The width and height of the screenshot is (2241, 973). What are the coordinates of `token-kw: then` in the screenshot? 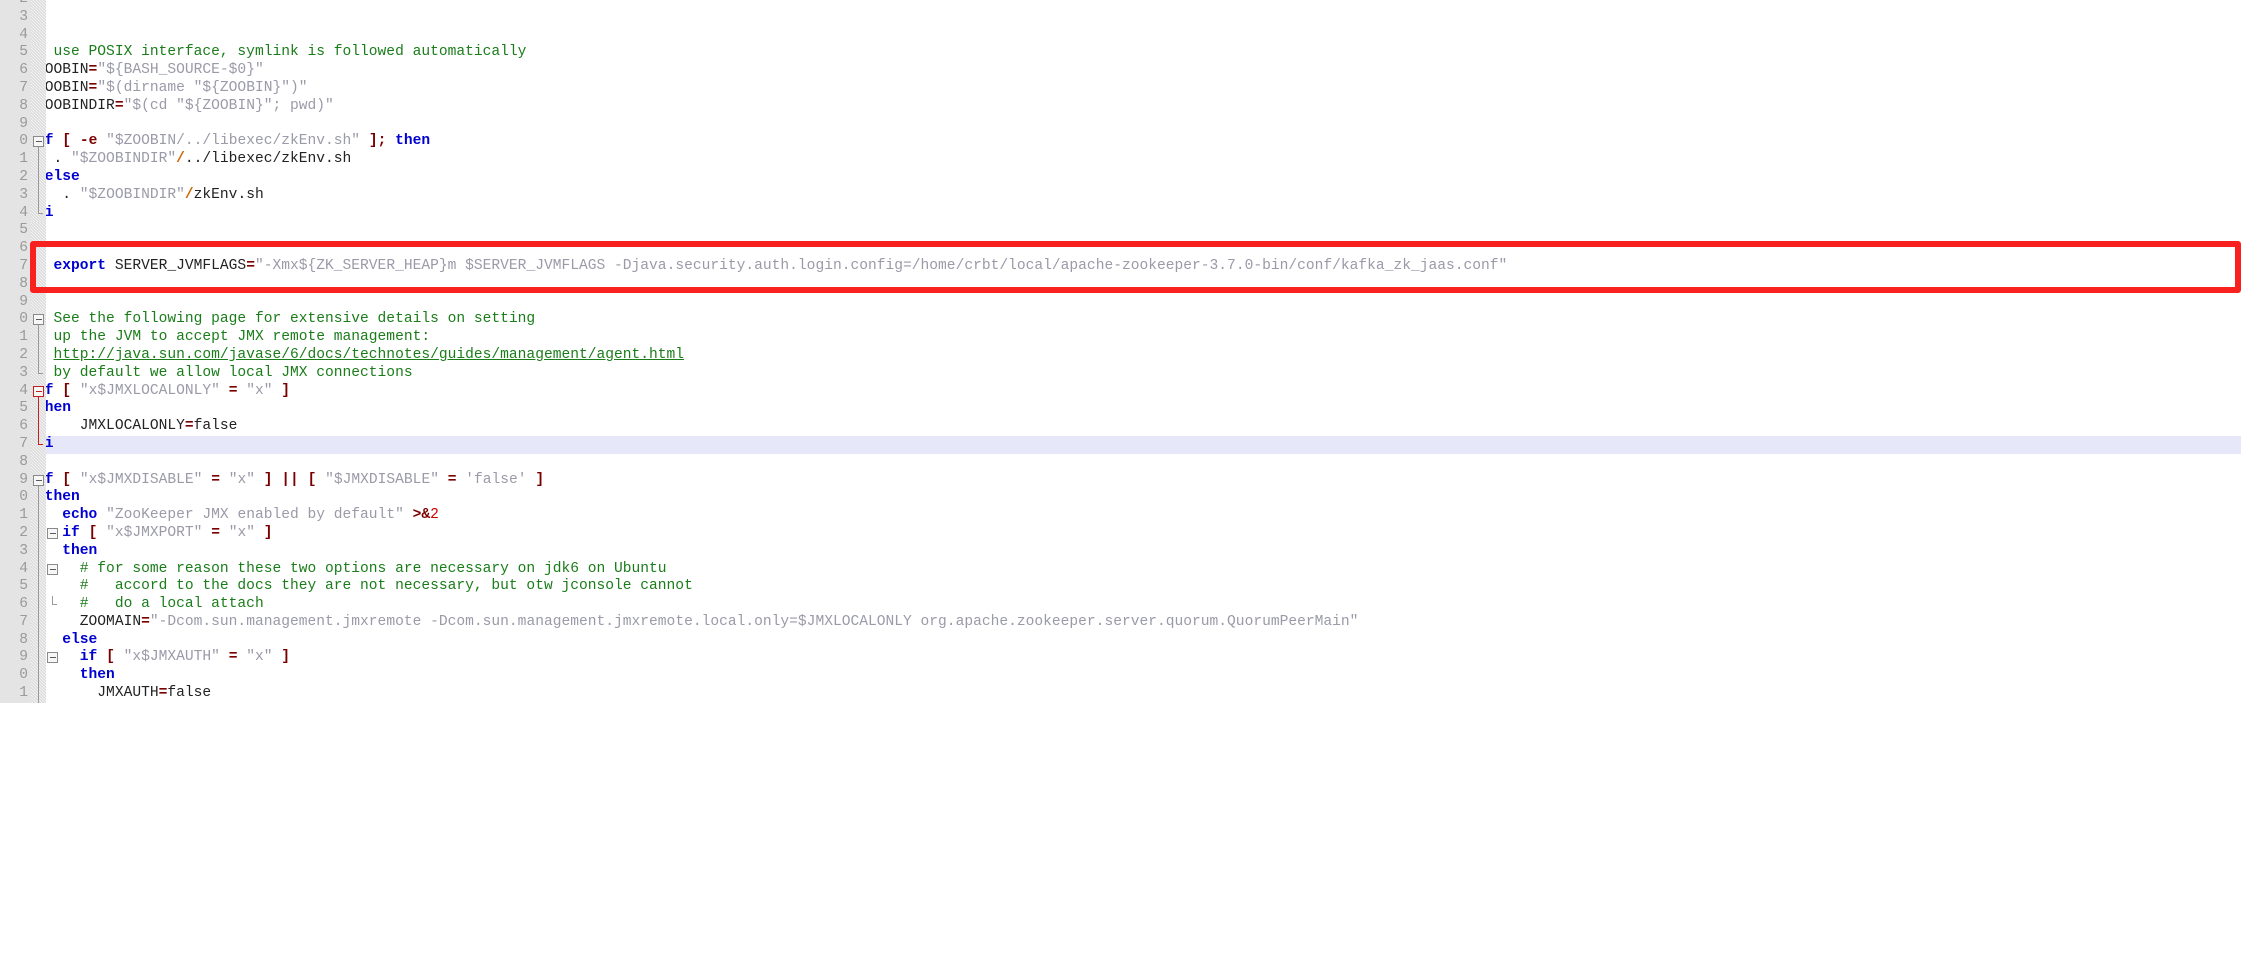 It's located at (75, 675).